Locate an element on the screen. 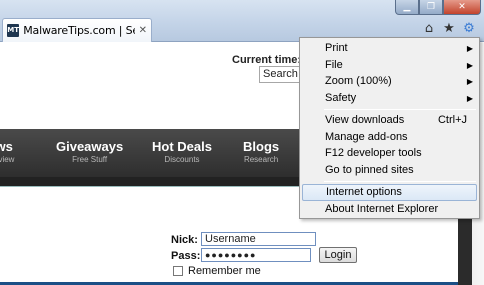  browser-tab: MT MalwareTips.com | Security... ✕ is located at coordinates (77, 30).